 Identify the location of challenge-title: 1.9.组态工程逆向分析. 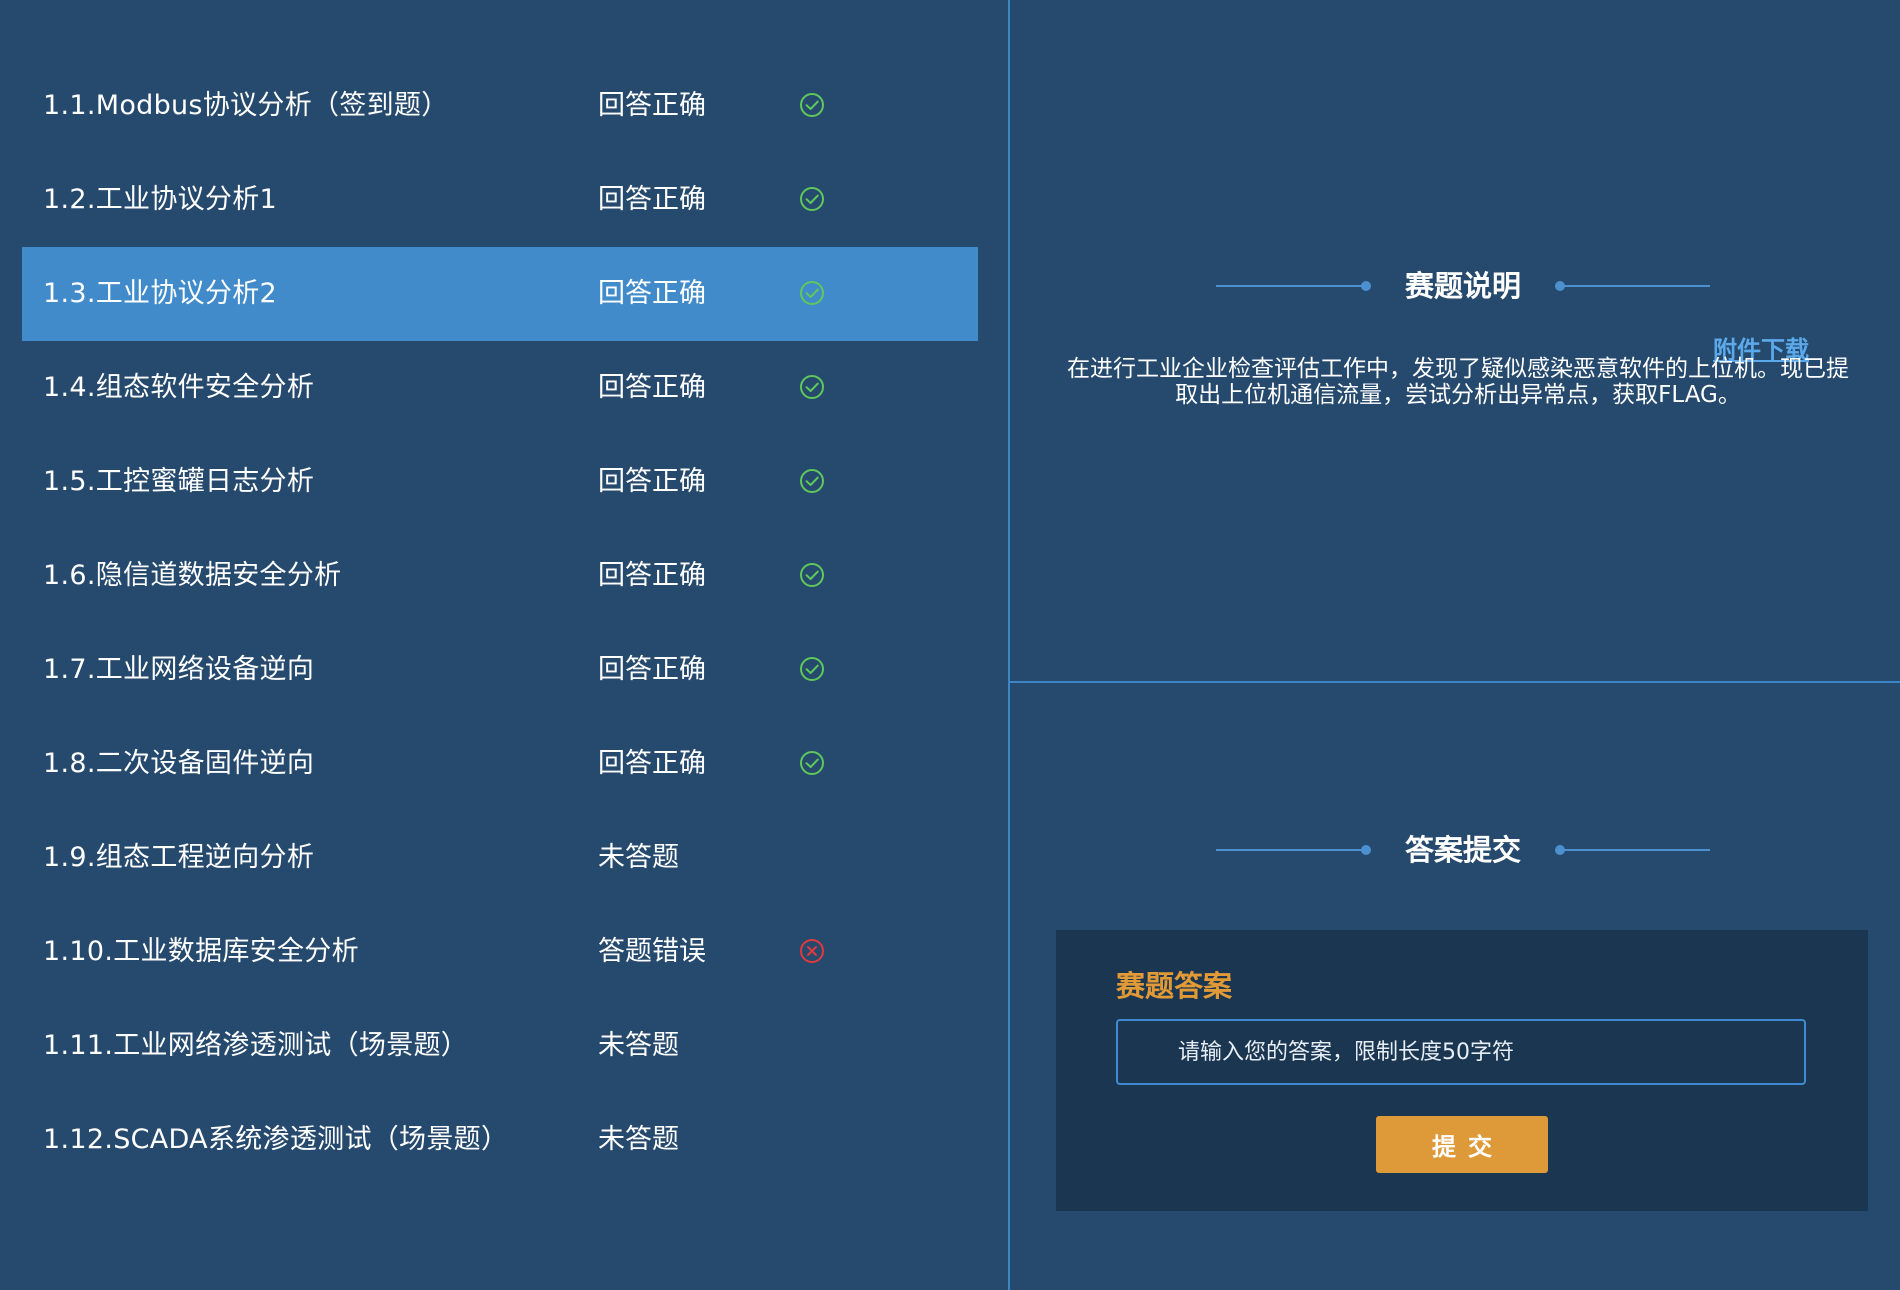
(179, 857).